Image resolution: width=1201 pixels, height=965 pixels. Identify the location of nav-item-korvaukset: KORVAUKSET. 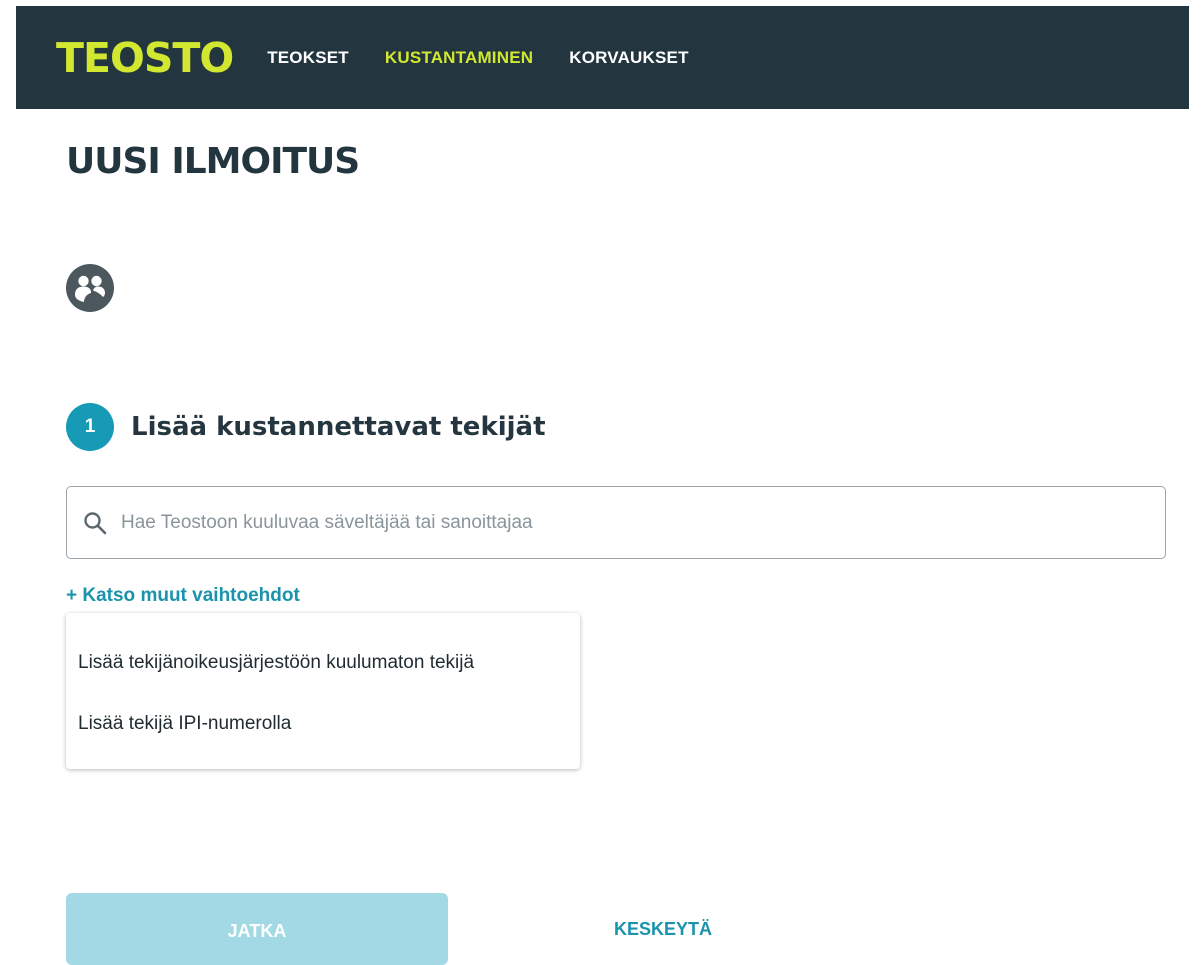
(628, 58).